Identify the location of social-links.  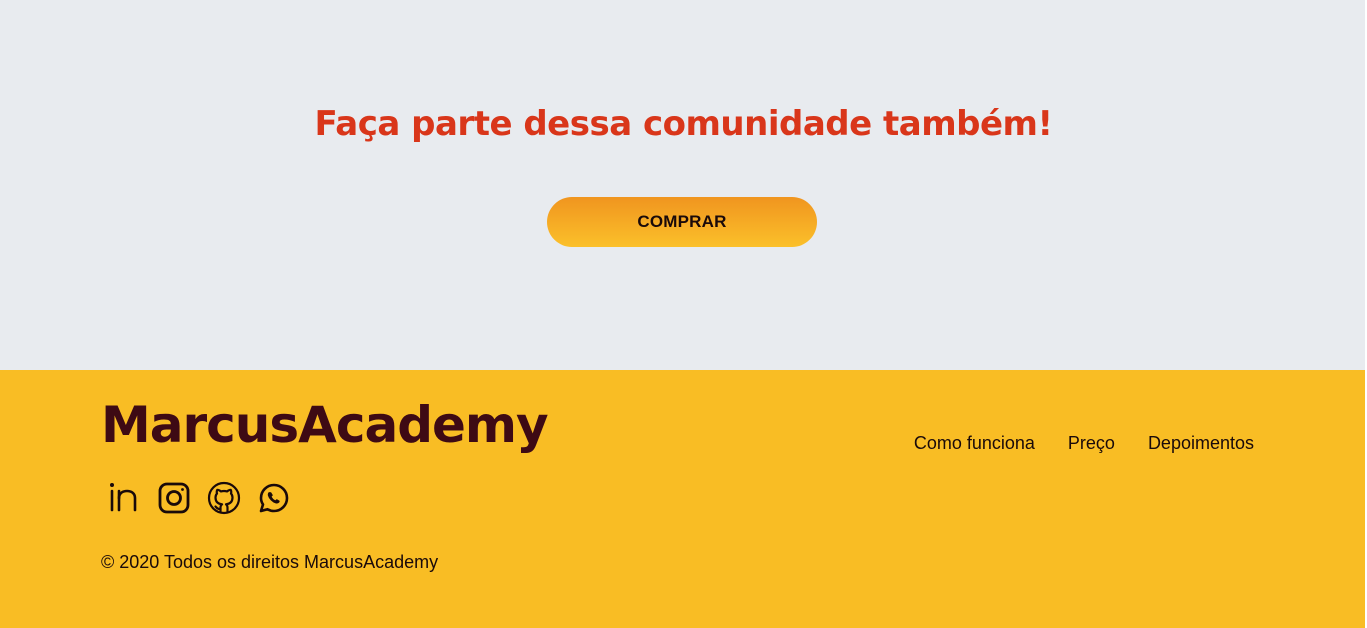
(199, 498).